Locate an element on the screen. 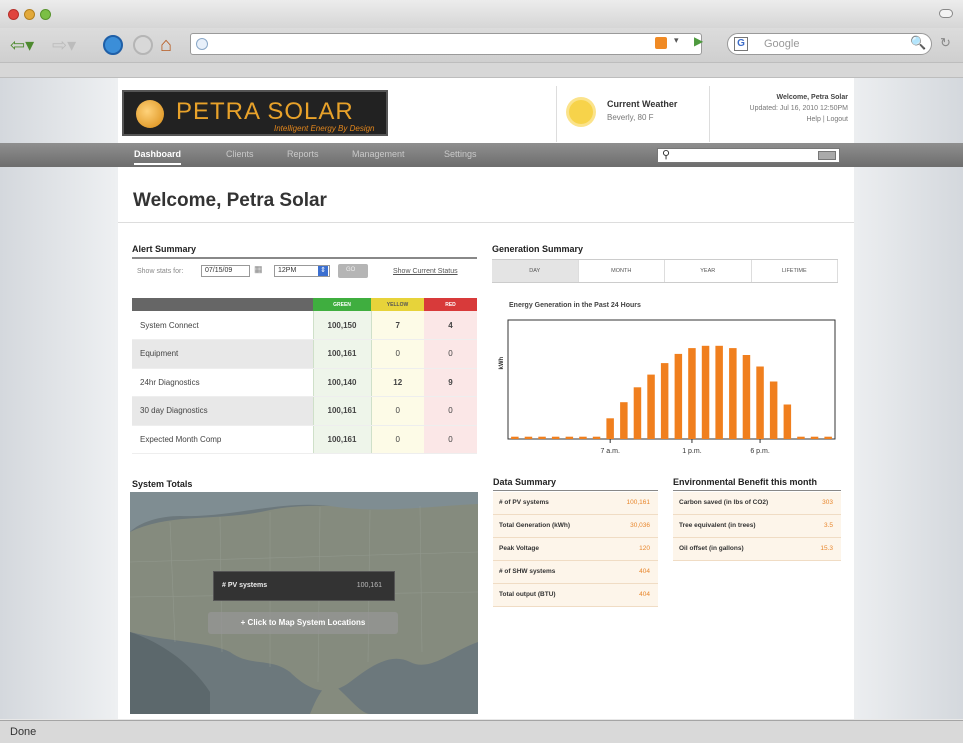 Image resolution: width=963 pixels, height=743 pixels. generation-tabs: DAY MONTH YEAR LIFETIME is located at coordinates (665, 271).